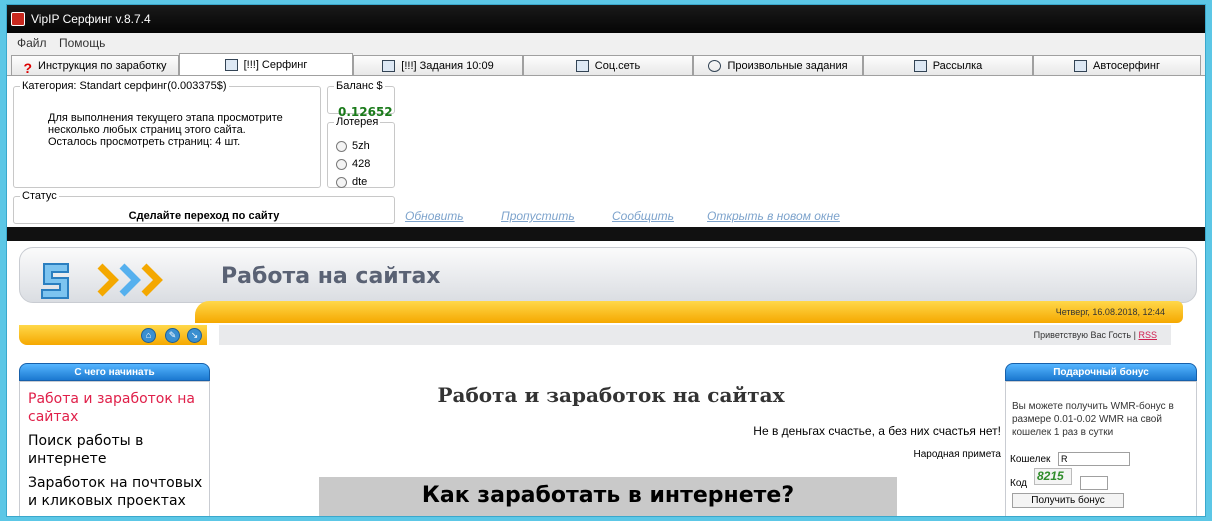  I want to click on window-title: VipIP Серфинг v.8.7.4, so click(91, 19).